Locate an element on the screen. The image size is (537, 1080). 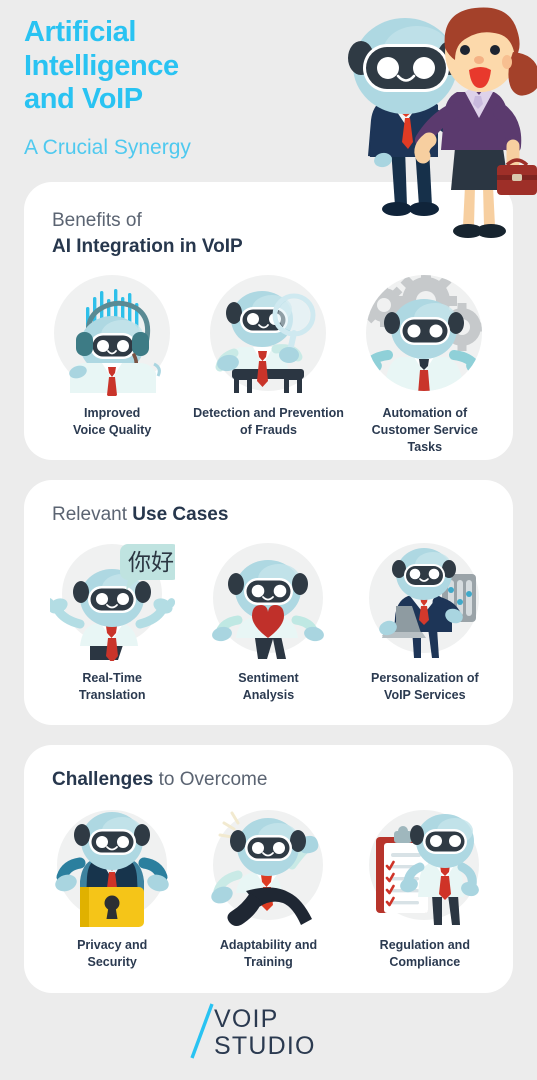
section-title-use-cases: Relevant Use Cases is located at coordinates (268, 504).